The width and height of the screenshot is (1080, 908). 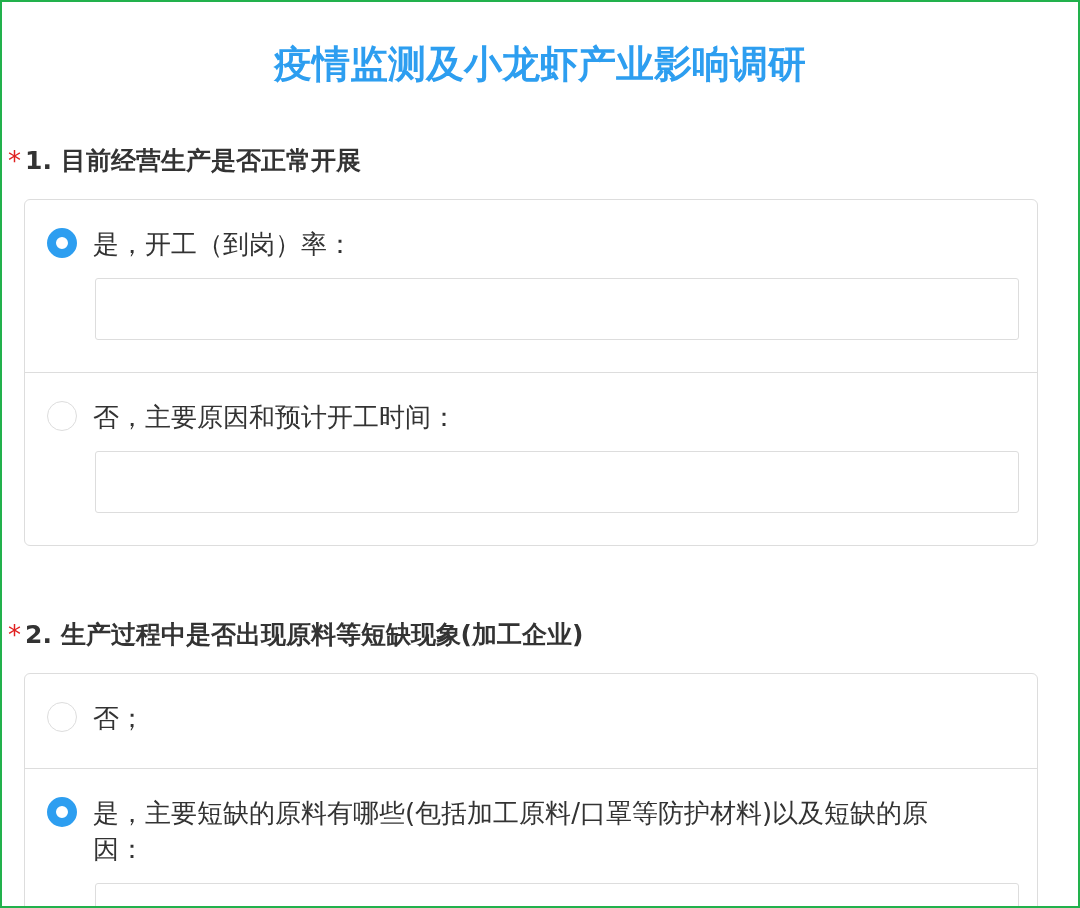 I want to click on option-label: 是，开工（到岗）率：, so click(x=223, y=244).